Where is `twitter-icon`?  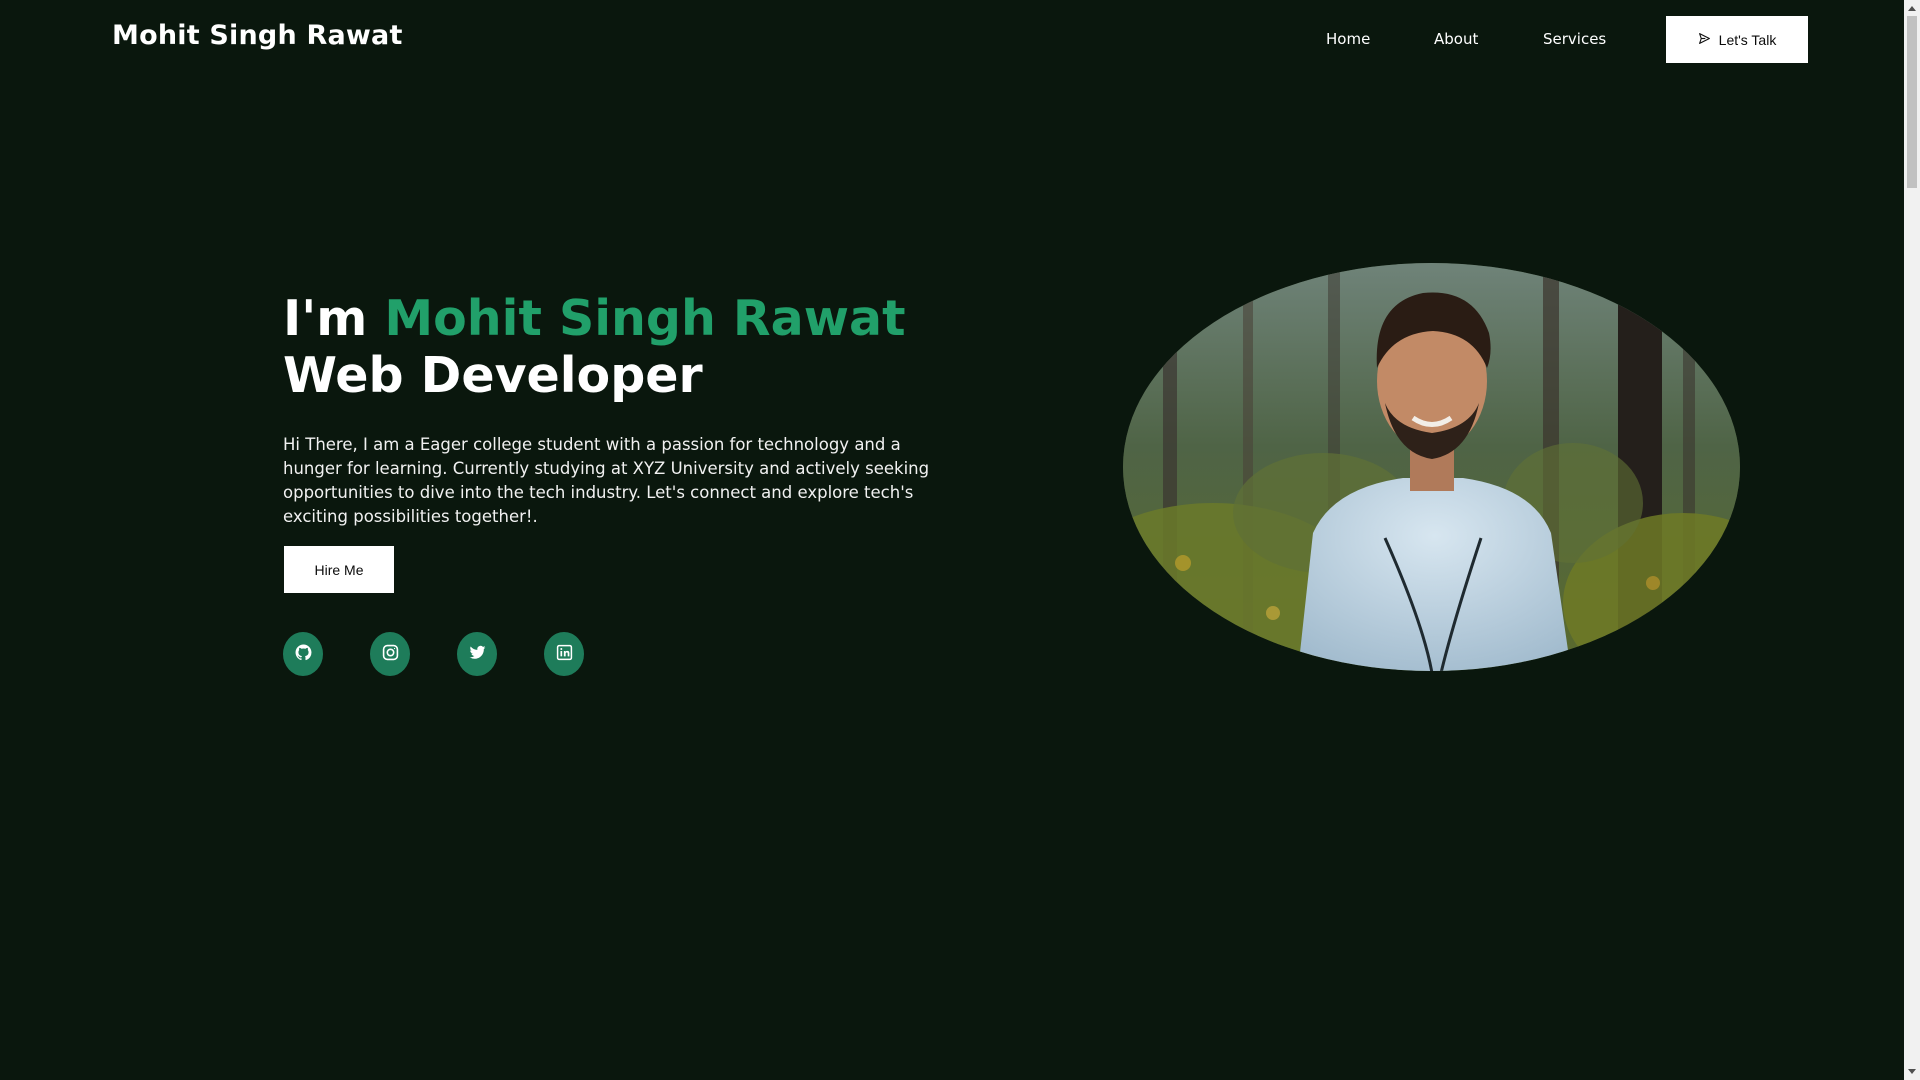
twitter-icon is located at coordinates (477, 654).